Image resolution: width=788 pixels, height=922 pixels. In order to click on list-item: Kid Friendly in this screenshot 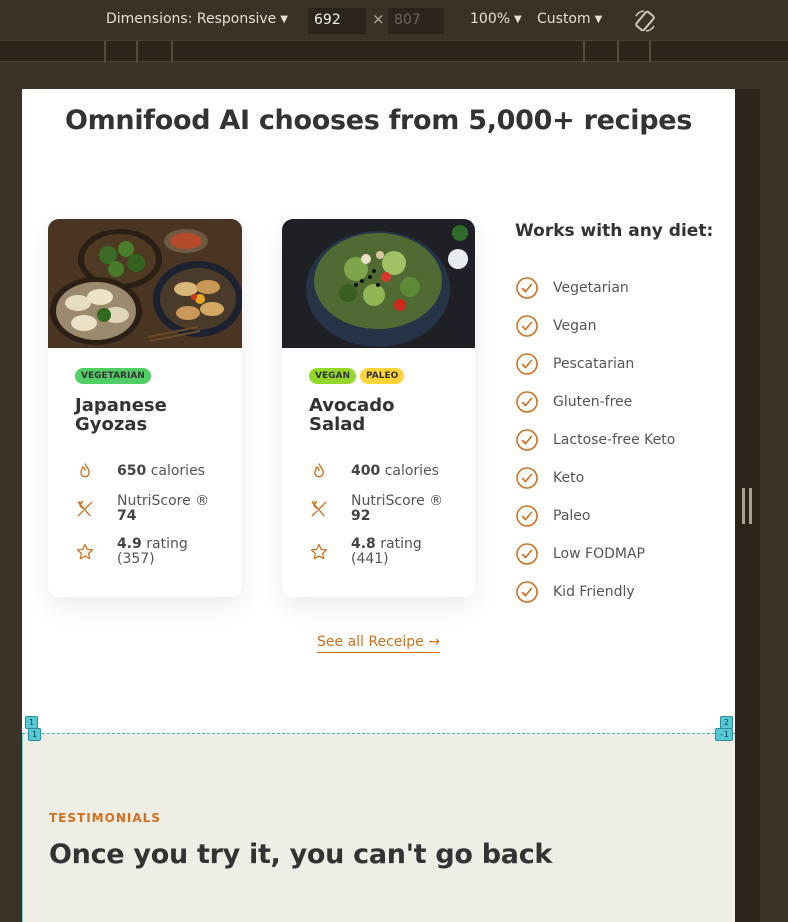, I will do `click(595, 592)`.